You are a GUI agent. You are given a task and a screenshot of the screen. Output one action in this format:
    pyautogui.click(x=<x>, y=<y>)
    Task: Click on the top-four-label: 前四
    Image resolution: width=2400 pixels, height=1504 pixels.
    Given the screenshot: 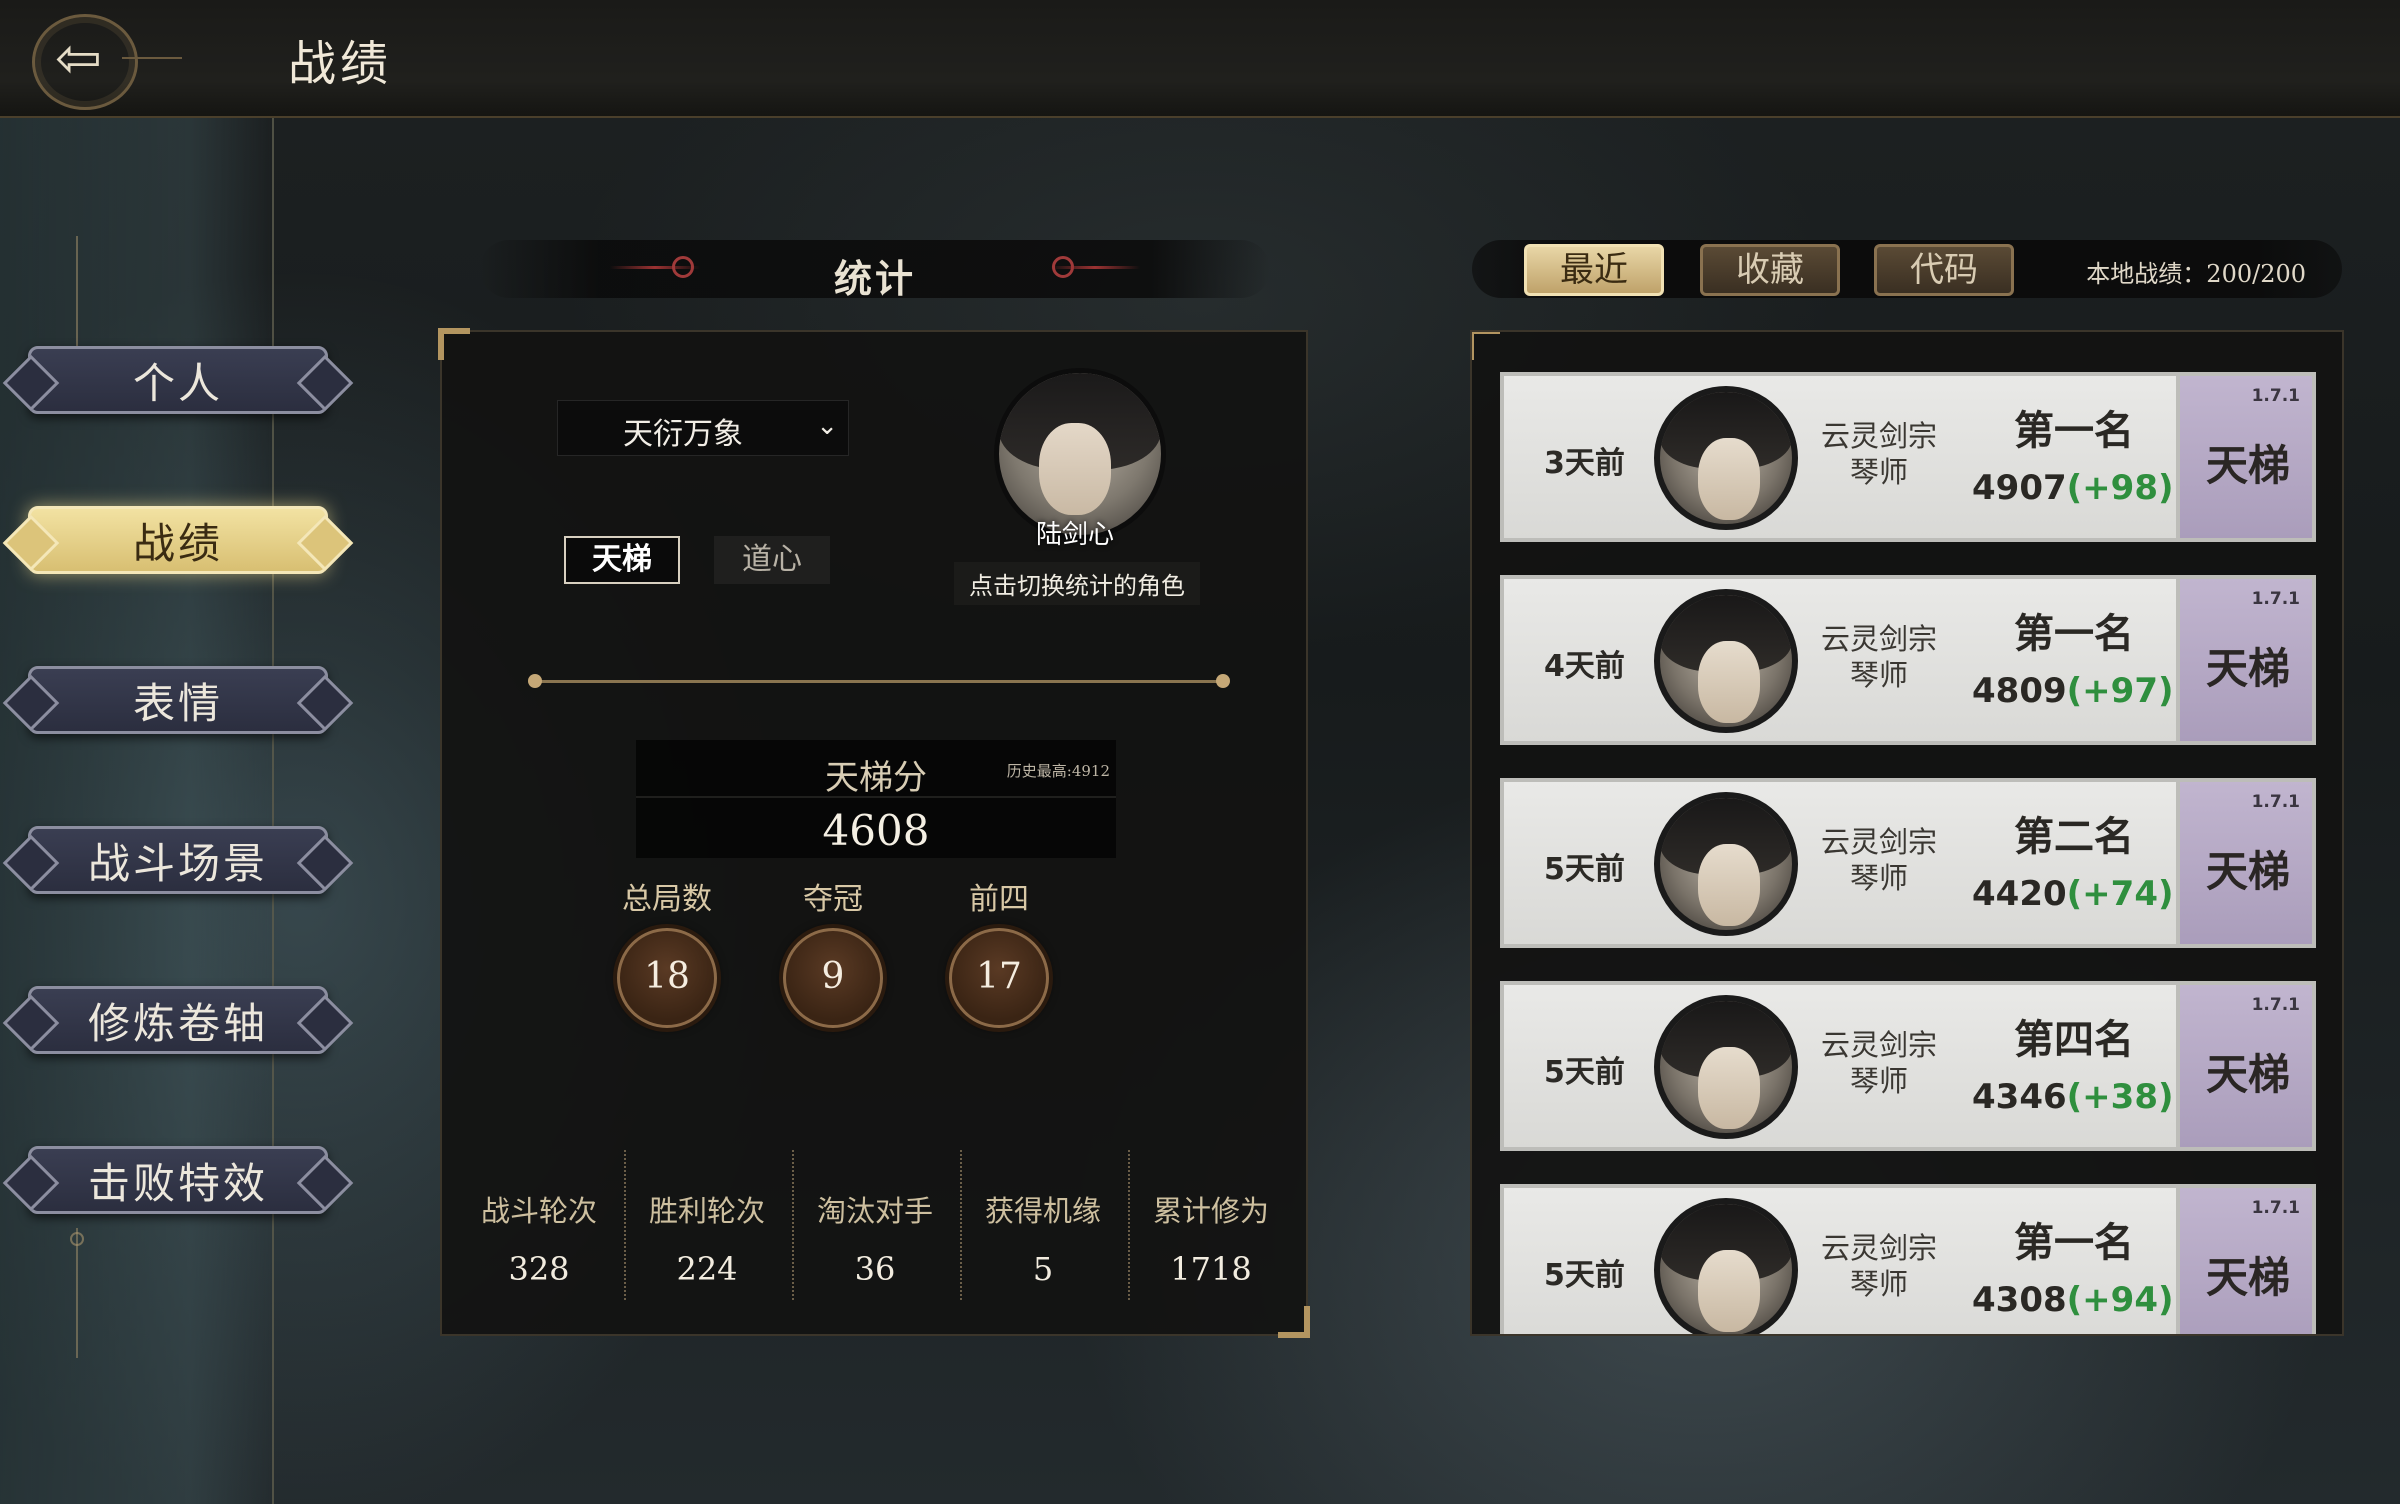 What is the action you would take?
    pyautogui.click(x=999, y=899)
    